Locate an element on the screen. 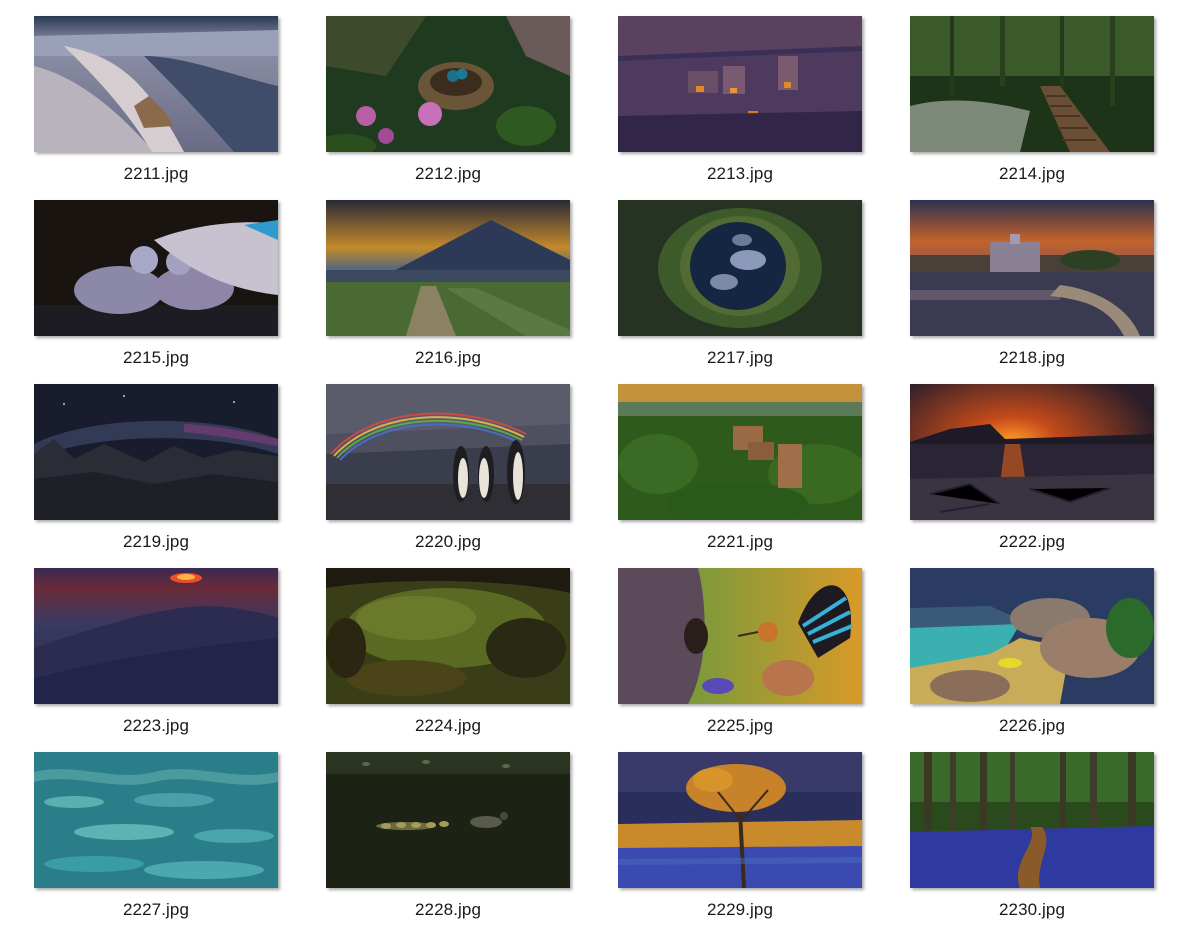  file-name-label: 2218.jpg is located at coordinates (1032, 357).